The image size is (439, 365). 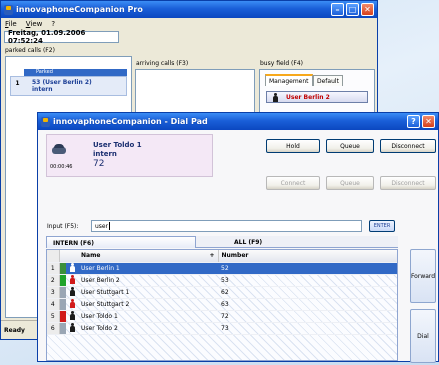 I want to click on maximize-icon: □, so click(x=352, y=9).